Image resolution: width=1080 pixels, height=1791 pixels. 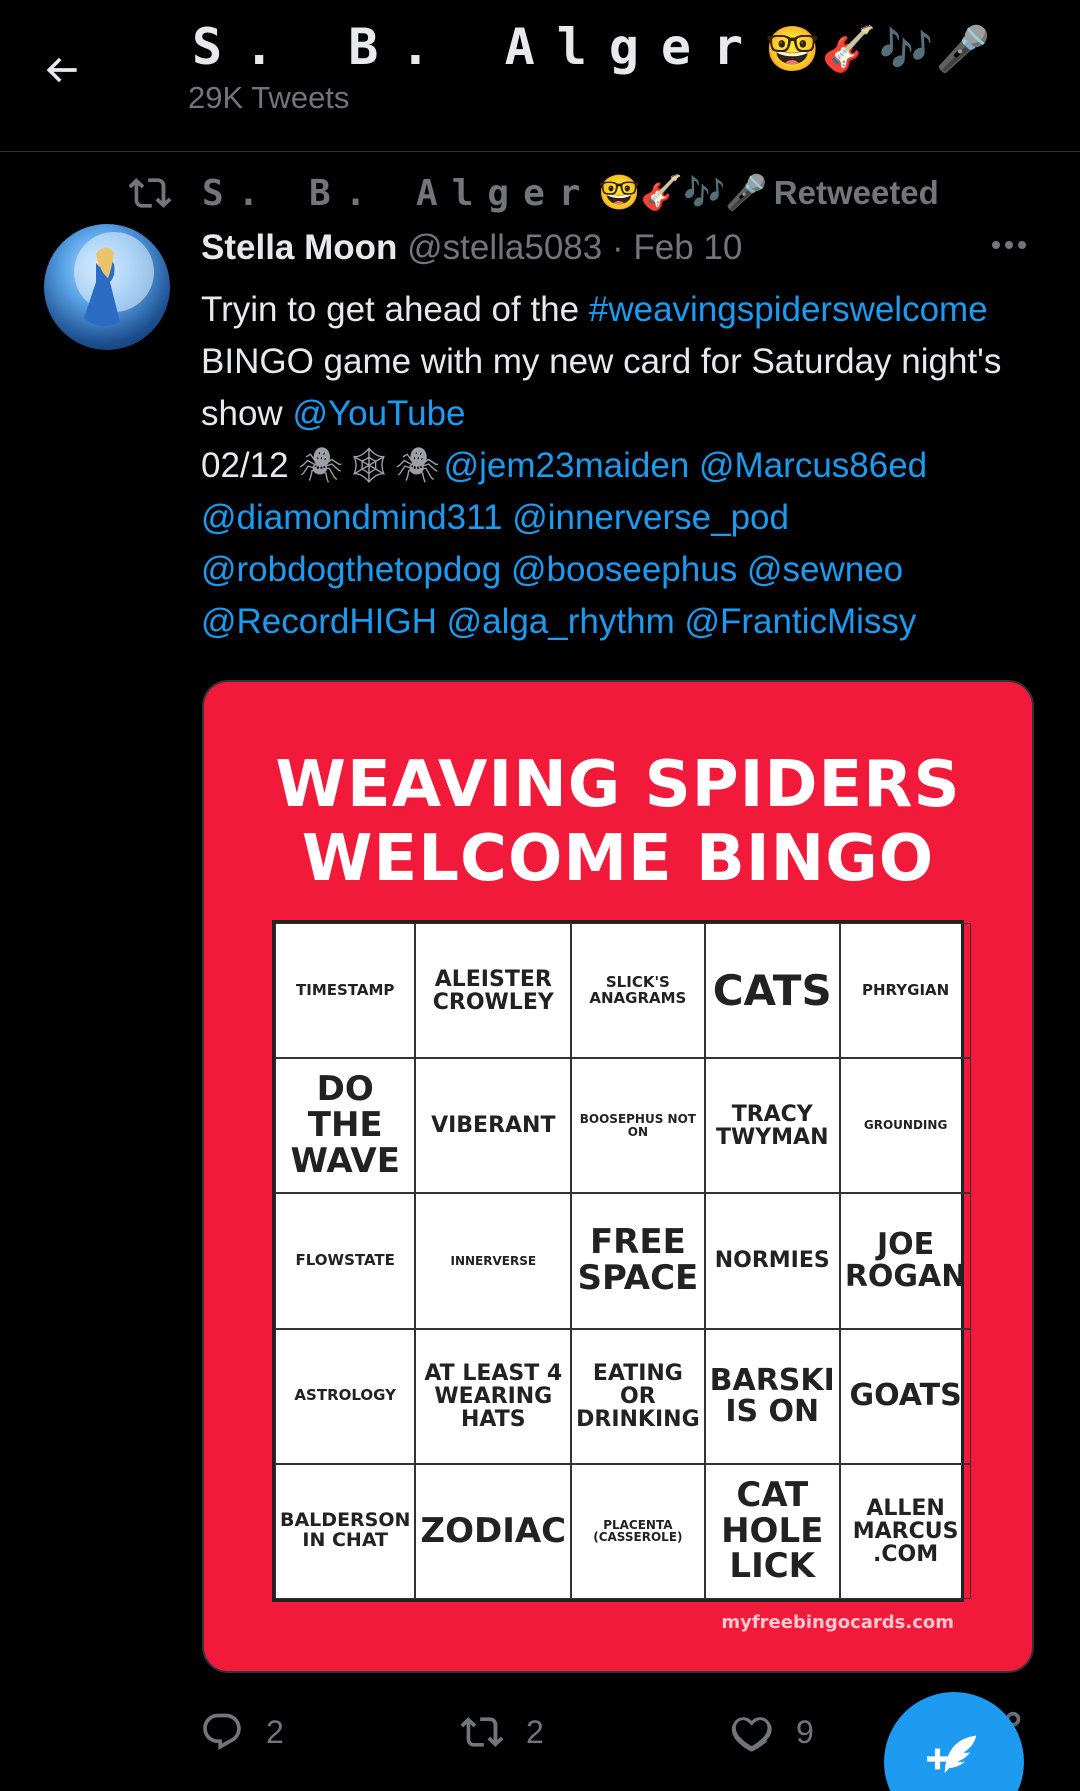 What do you see at coordinates (772, 1126) in the screenshot?
I see `bingo-cell: TRACY TWYMAN` at bounding box center [772, 1126].